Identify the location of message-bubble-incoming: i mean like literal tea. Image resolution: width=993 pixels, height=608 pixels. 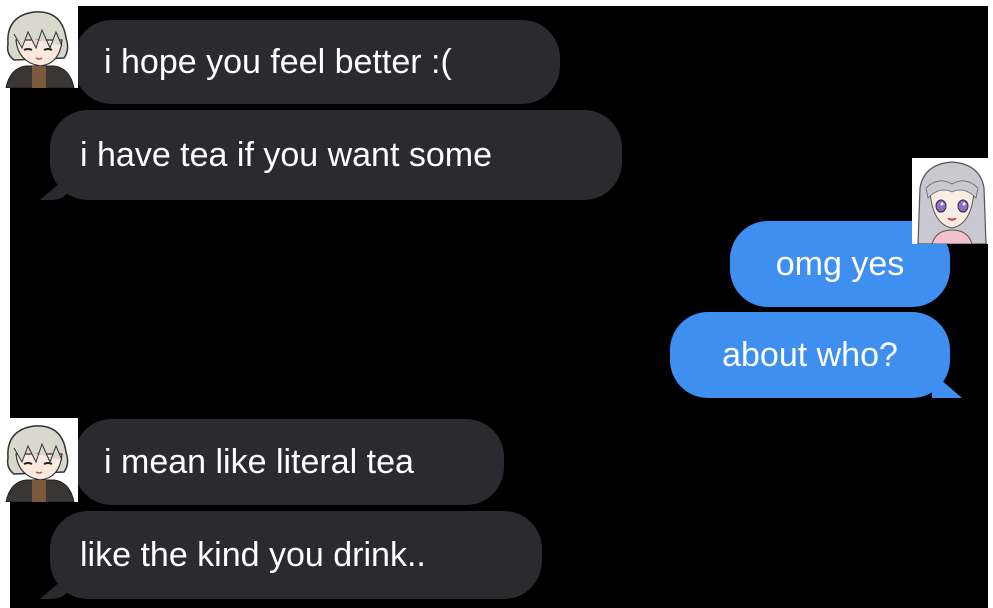
(289, 462).